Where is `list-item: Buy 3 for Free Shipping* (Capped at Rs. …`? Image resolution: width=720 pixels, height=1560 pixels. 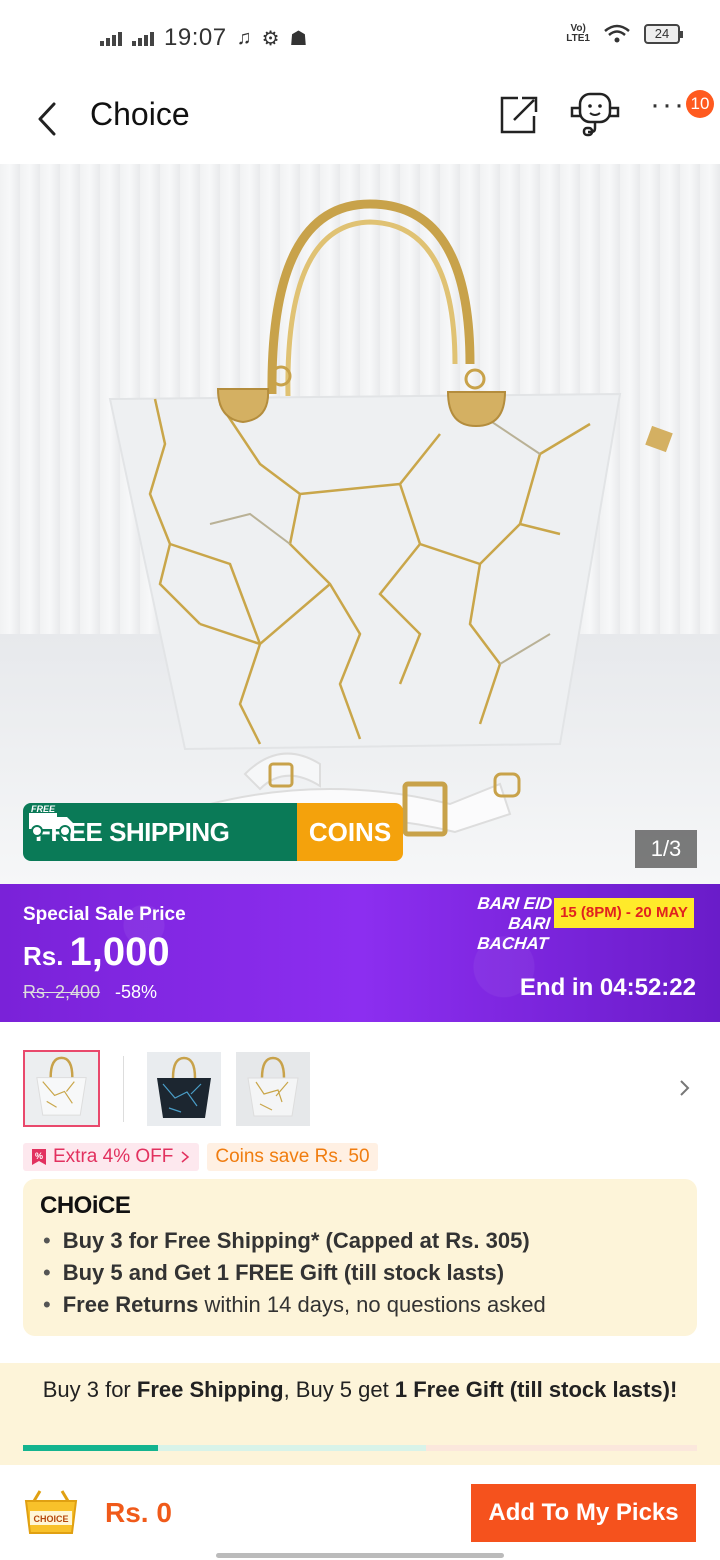
list-item: Buy 3 for Free Shipping* (Capped at Rs. … is located at coordinates (294, 1241).